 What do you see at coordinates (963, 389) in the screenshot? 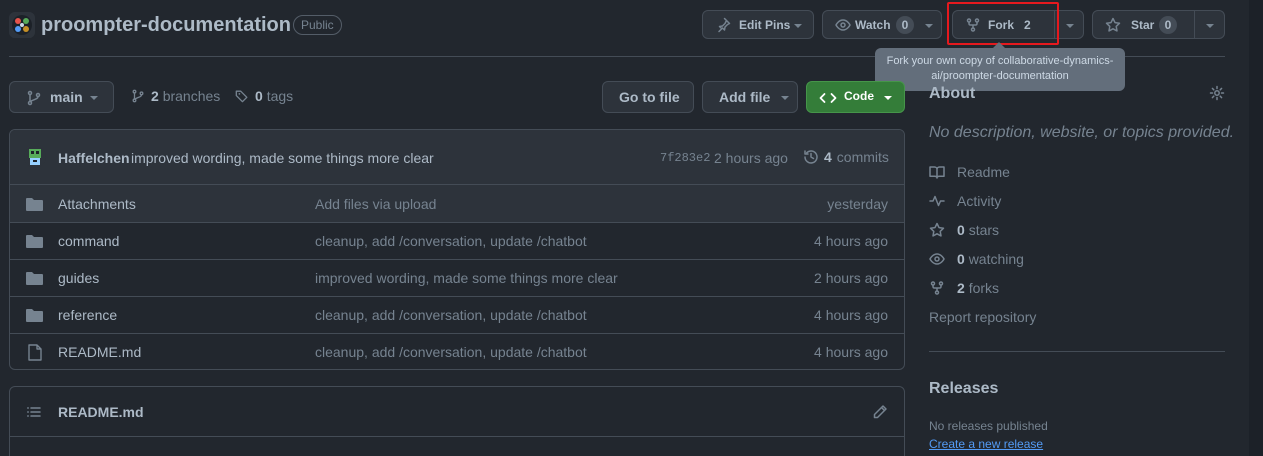
I see `releases-title: Releases` at bounding box center [963, 389].